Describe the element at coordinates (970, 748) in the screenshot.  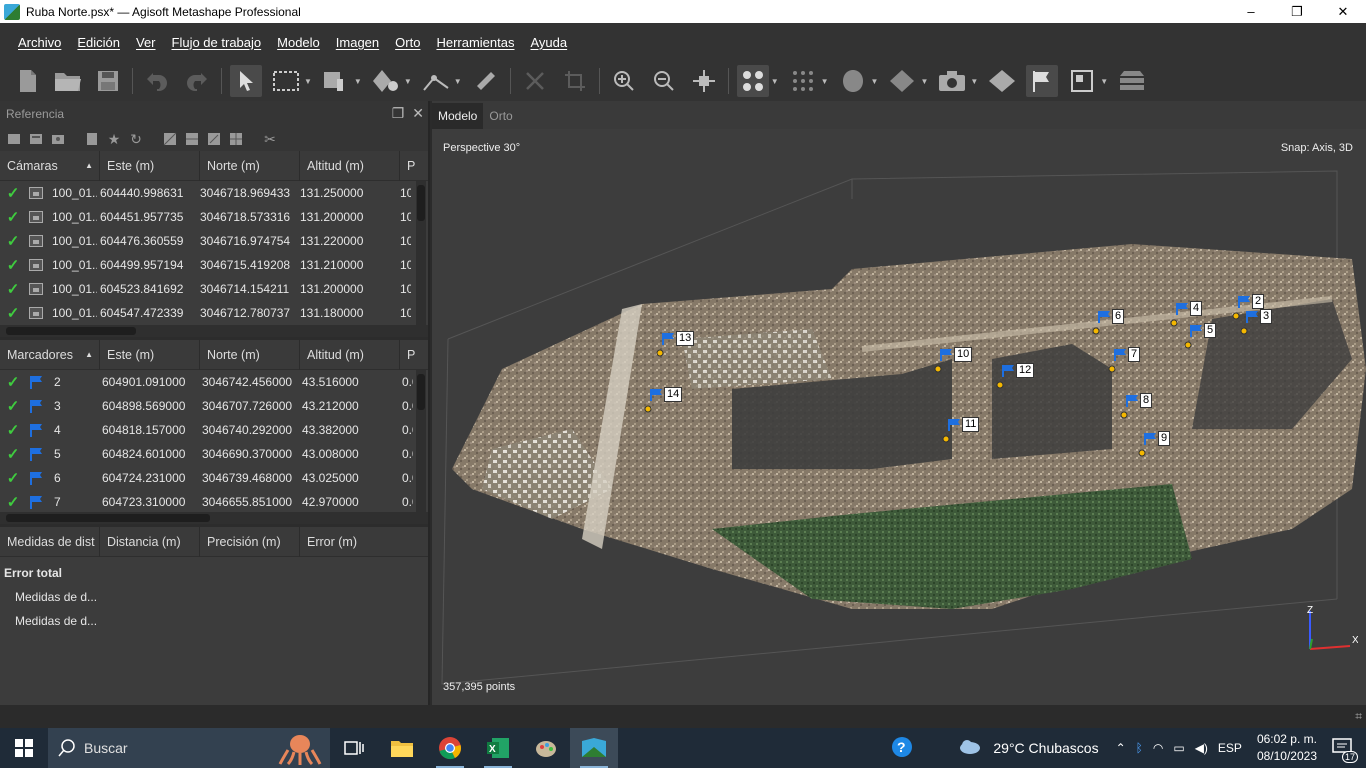
I see `weather-cloud-icon` at that location.